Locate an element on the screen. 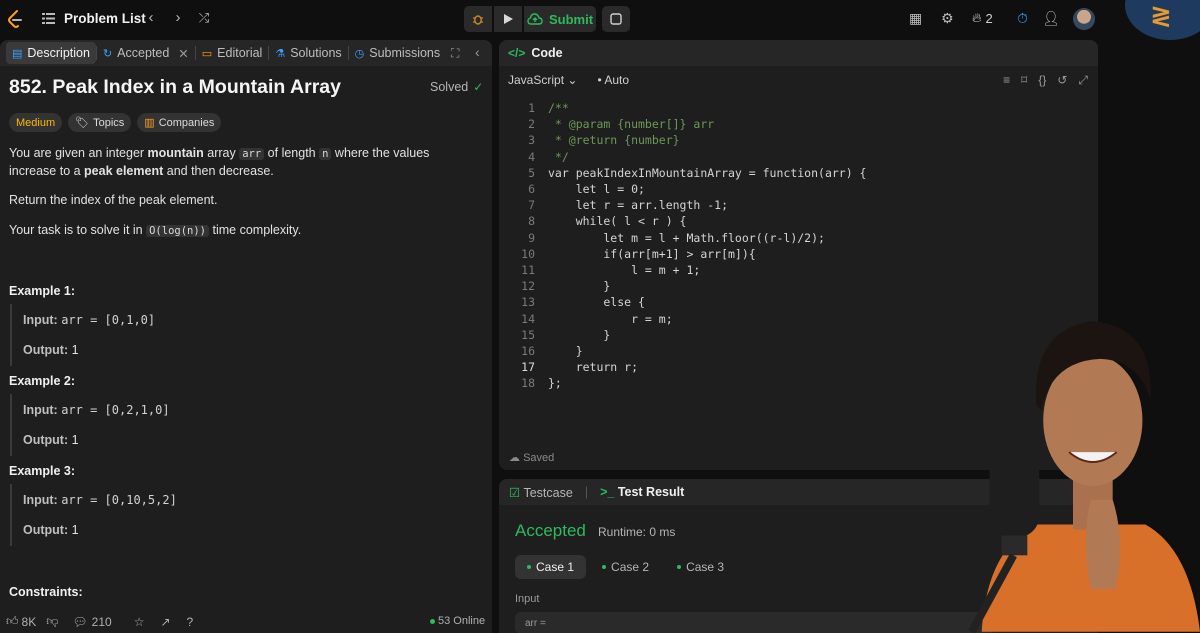 Image resolution: width=1200 pixels, height=633 pixels. tab-label: Editorial is located at coordinates (240, 53).